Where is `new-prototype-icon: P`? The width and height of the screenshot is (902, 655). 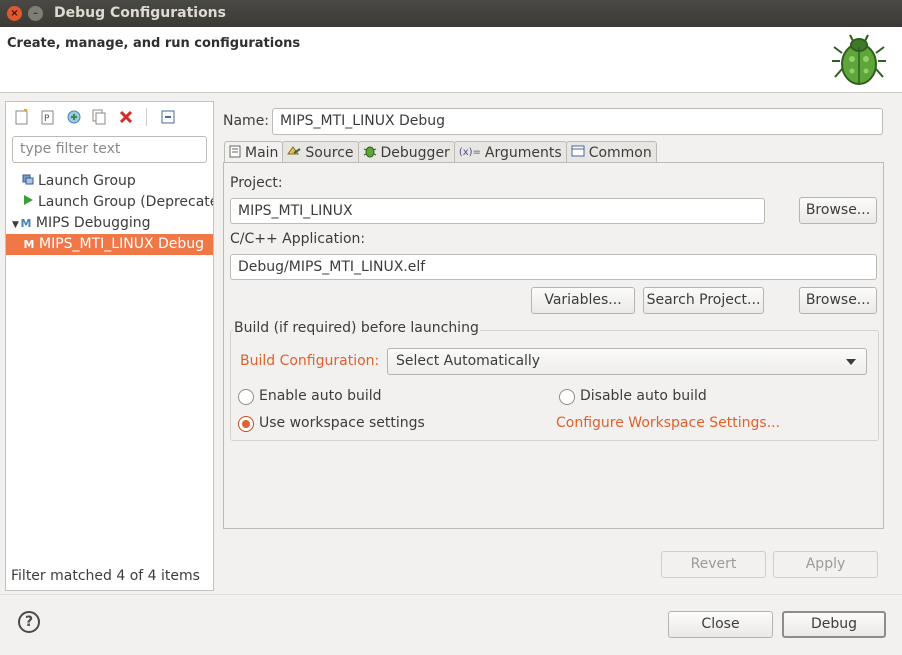 new-prototype-icon: P is located at coordinates (47, 117).